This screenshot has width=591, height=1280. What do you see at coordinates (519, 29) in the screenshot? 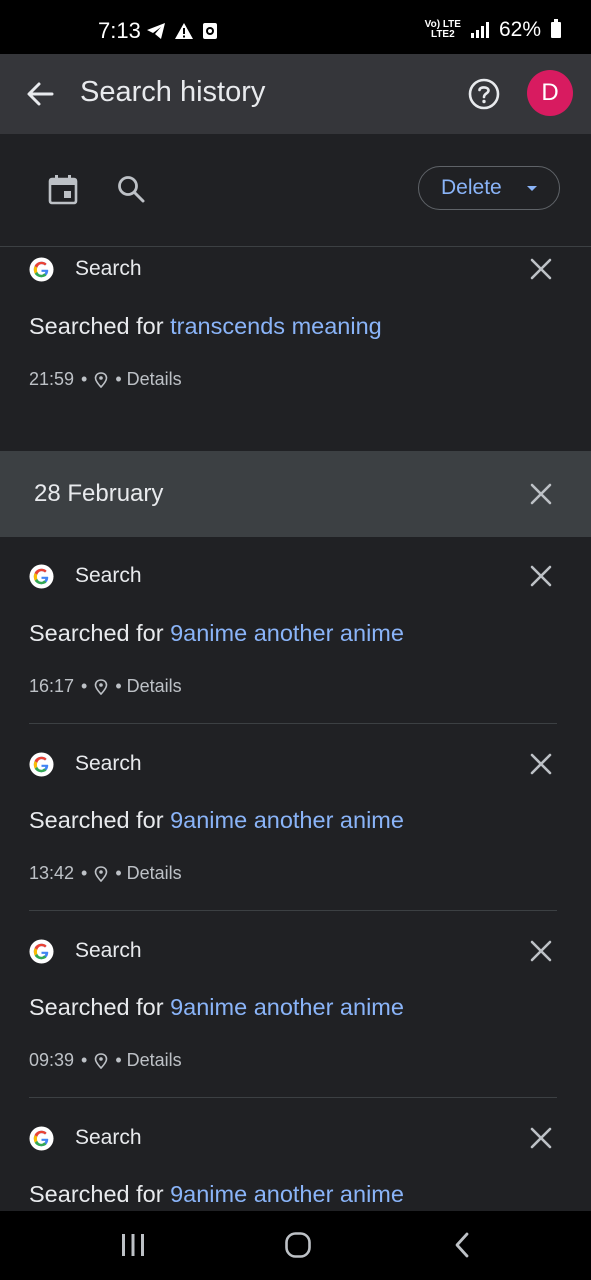
I see `battery-percent: 62%` at bounding box center [519, 29].